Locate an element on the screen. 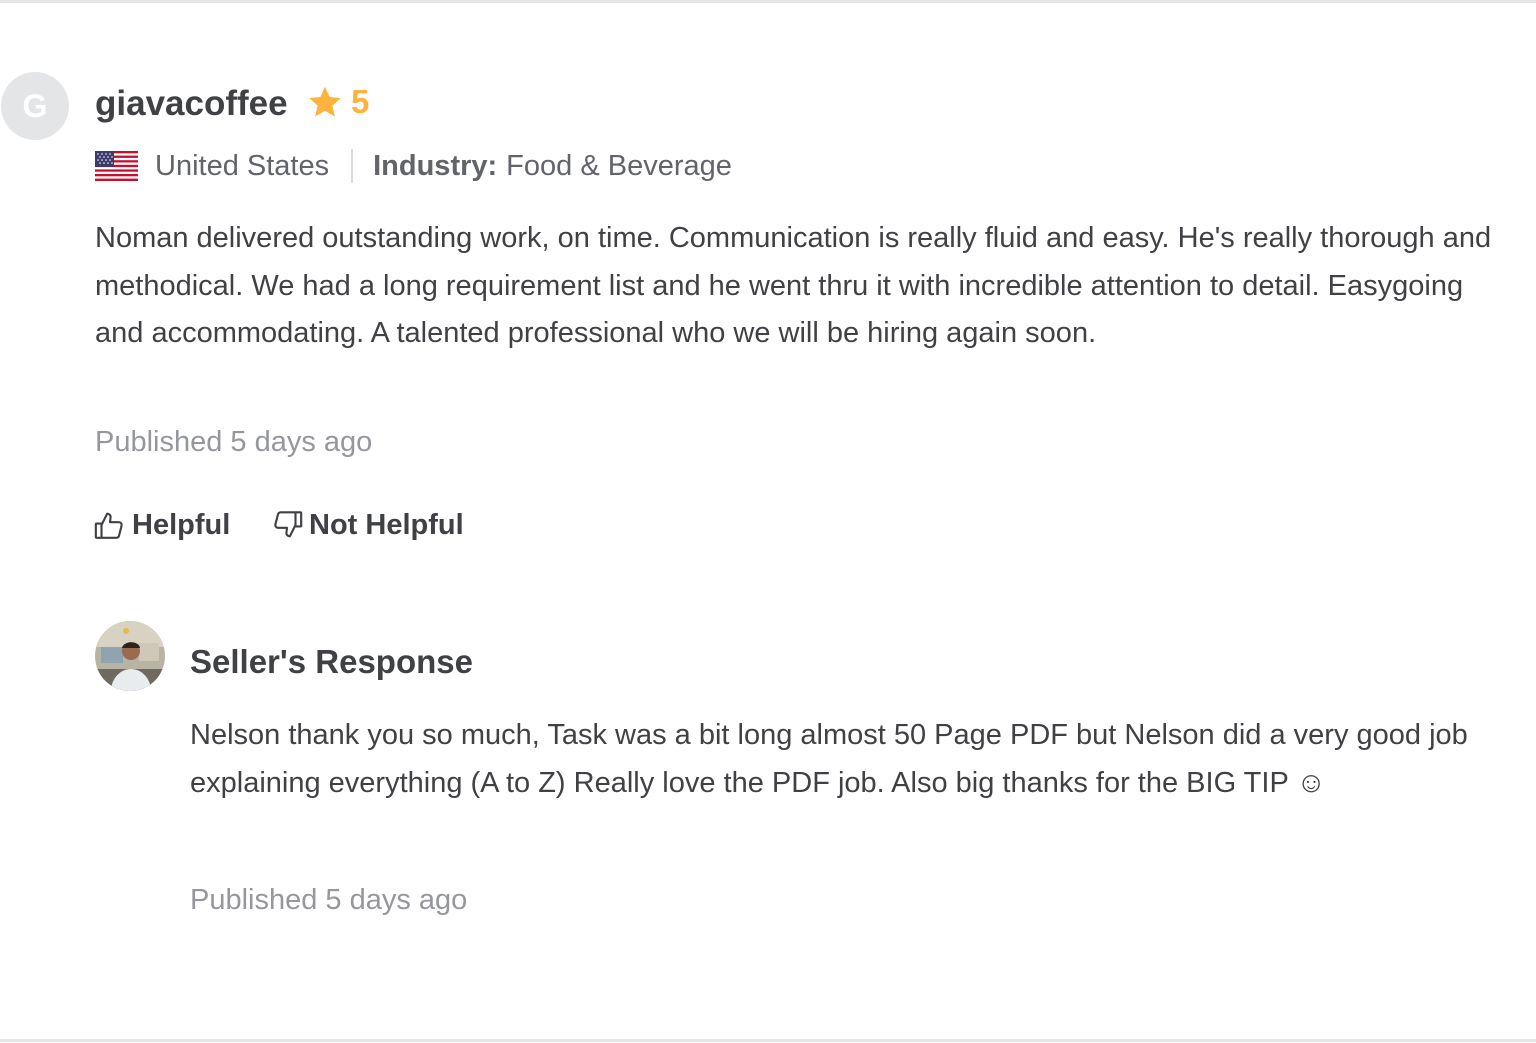 The image size is (1536, 1043). top-divider is located at coordinates (768, 1).